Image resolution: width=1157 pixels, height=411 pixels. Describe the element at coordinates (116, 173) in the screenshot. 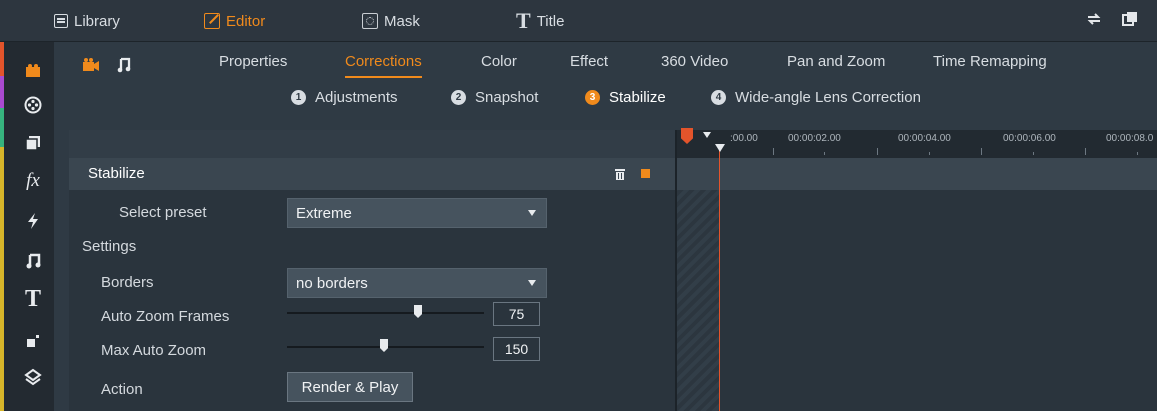

I see `section-title: Stabilize` at that location.